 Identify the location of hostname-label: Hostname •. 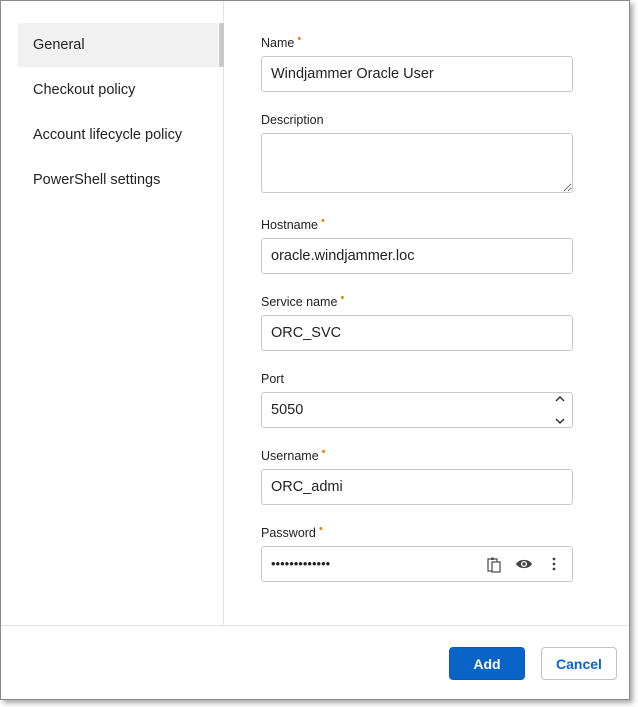
(293, 223).